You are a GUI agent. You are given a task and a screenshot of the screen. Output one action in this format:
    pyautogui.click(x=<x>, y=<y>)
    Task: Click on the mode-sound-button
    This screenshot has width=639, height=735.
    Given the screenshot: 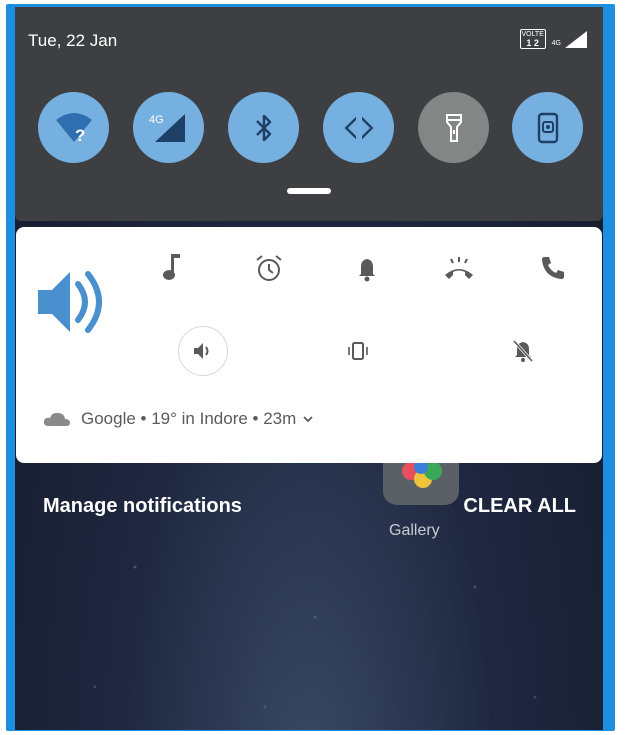 What is the action you would take?
    pyautogui.click(x=203, y=351)
    